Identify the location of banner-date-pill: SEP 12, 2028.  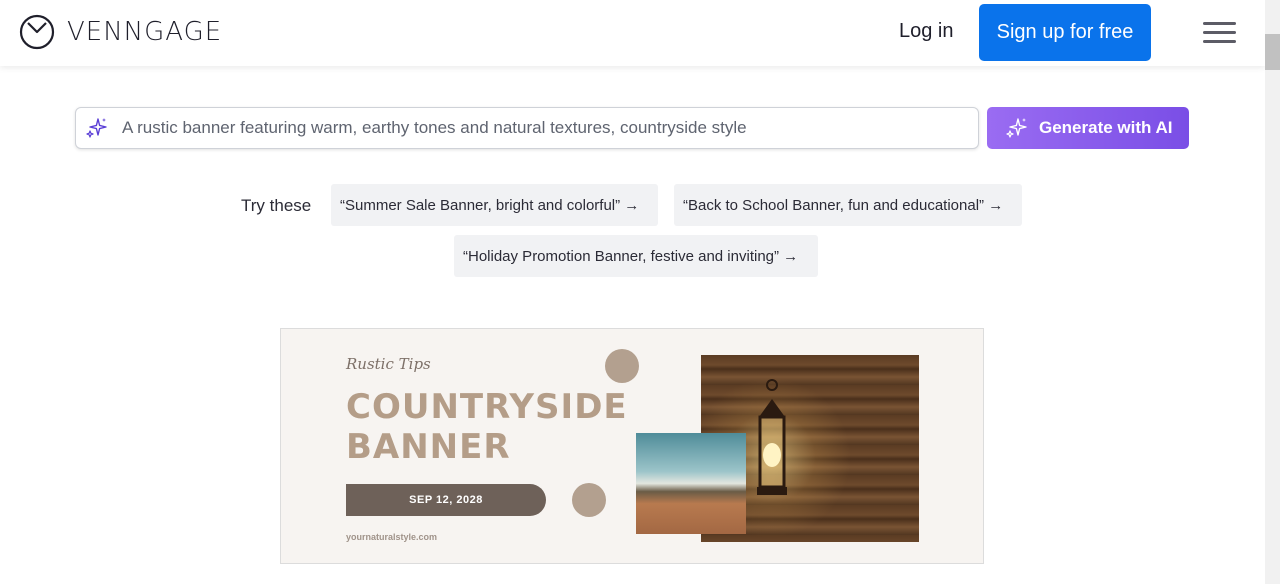
(446, 500).